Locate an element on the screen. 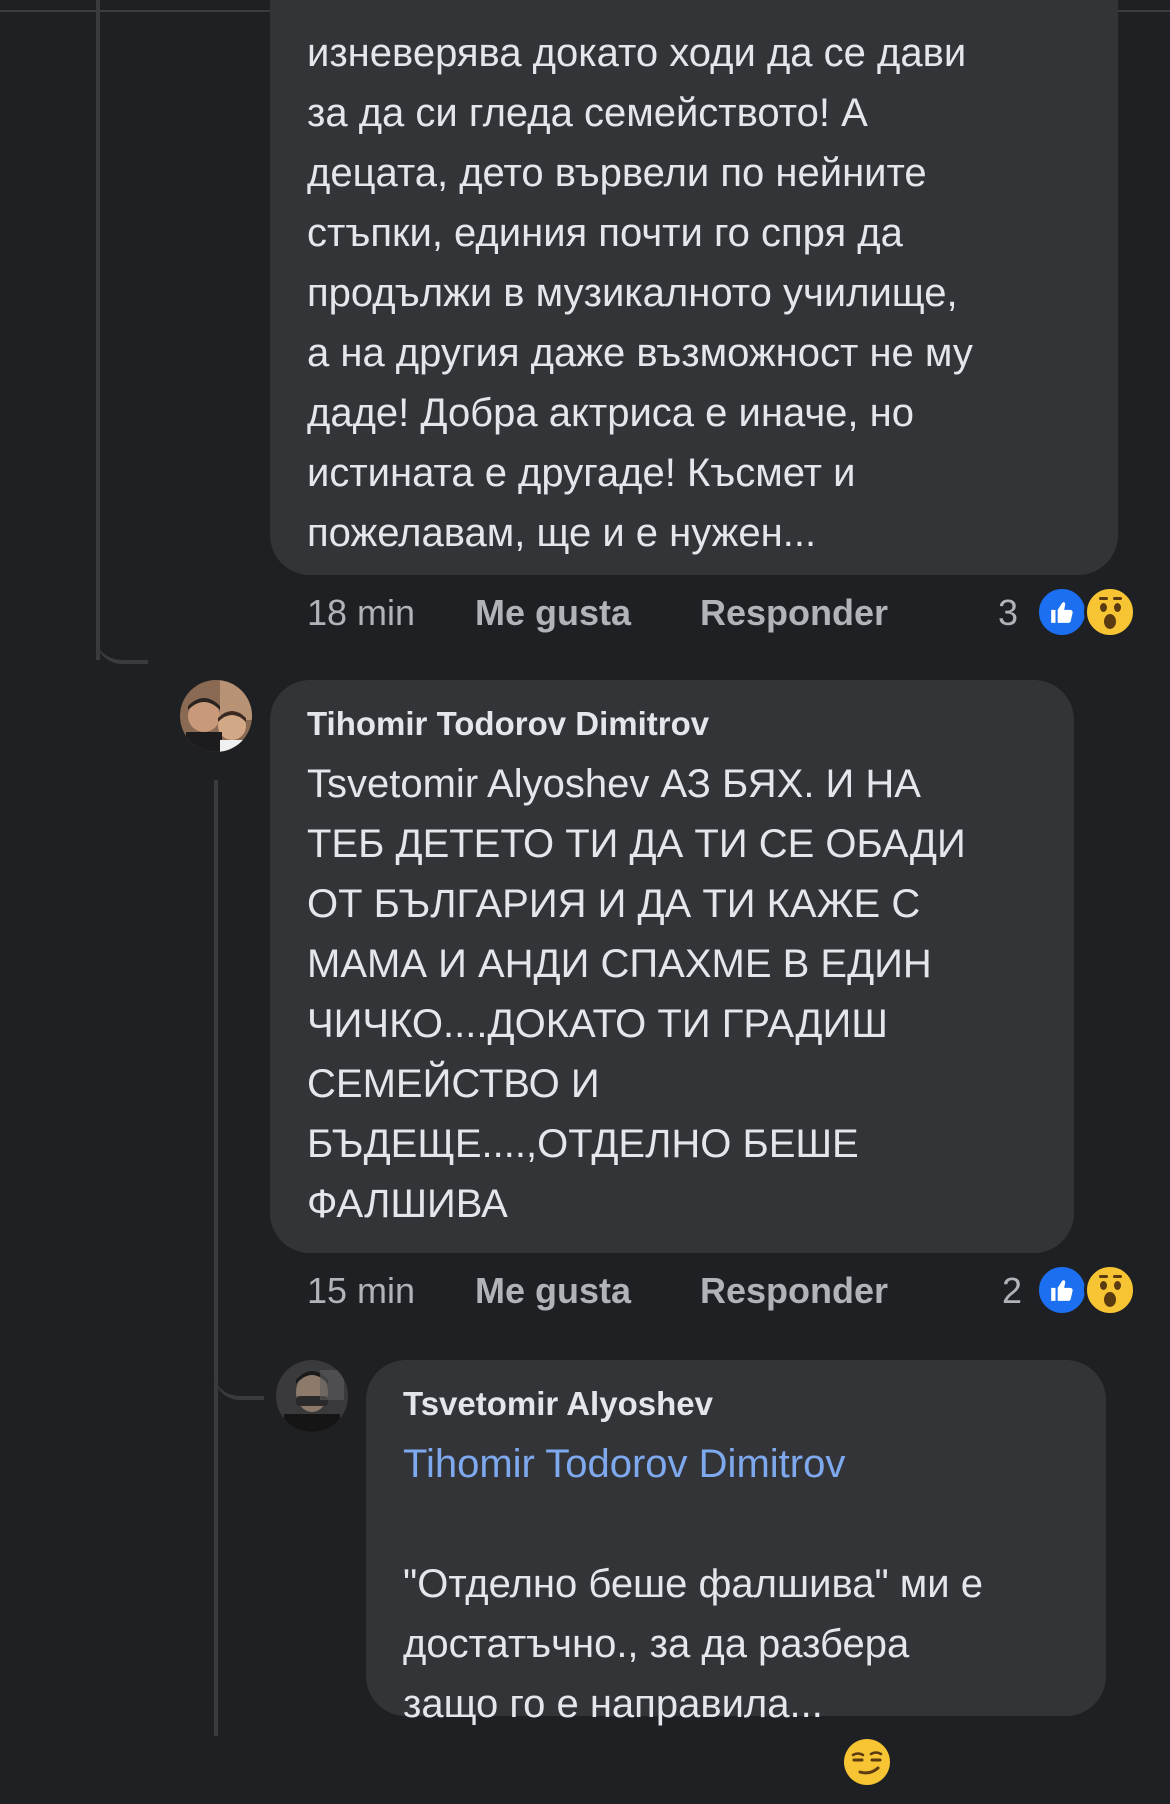 Image resolution: width=1170 pixels, height=1804 pixels. reaction-count: 2 is located at coordinates (1012, 1290).